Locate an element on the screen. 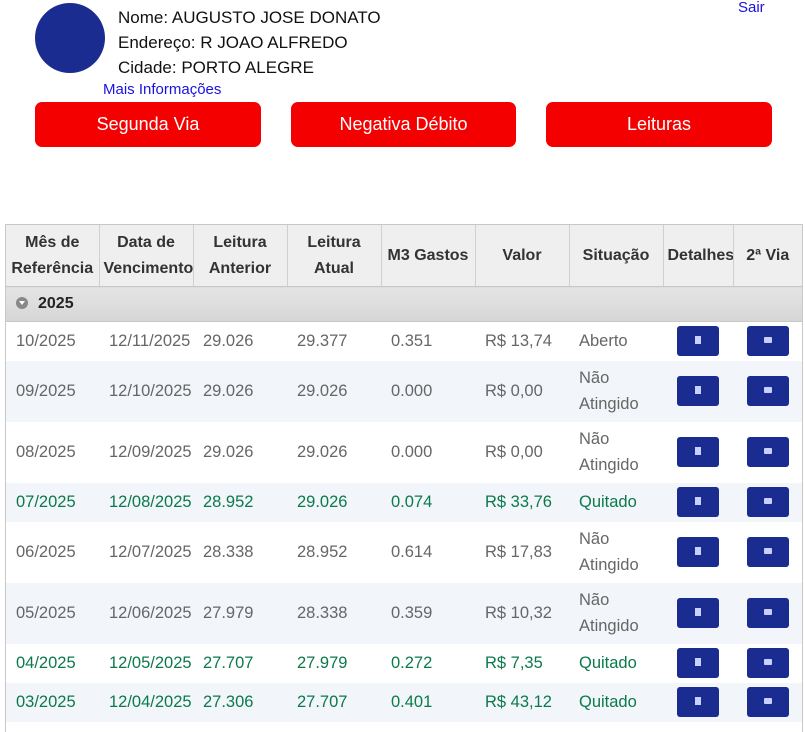  cell-due-date: 12/07/2025 is located at coordinates (146, 552).